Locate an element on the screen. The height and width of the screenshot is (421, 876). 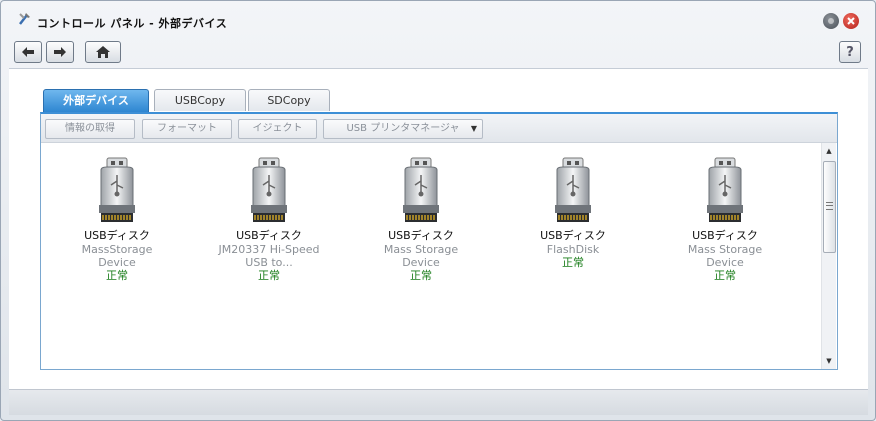
device-item: USBディスク MassStorage Device 正常 is located at coordinates (117, 219).